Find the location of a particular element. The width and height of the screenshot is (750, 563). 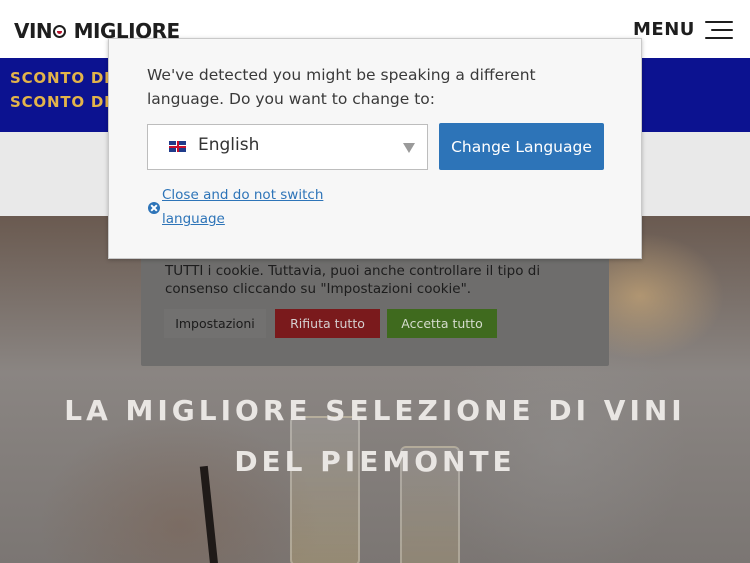

promo-line-2: SCONTO DE is located at coordinates (63, 102).